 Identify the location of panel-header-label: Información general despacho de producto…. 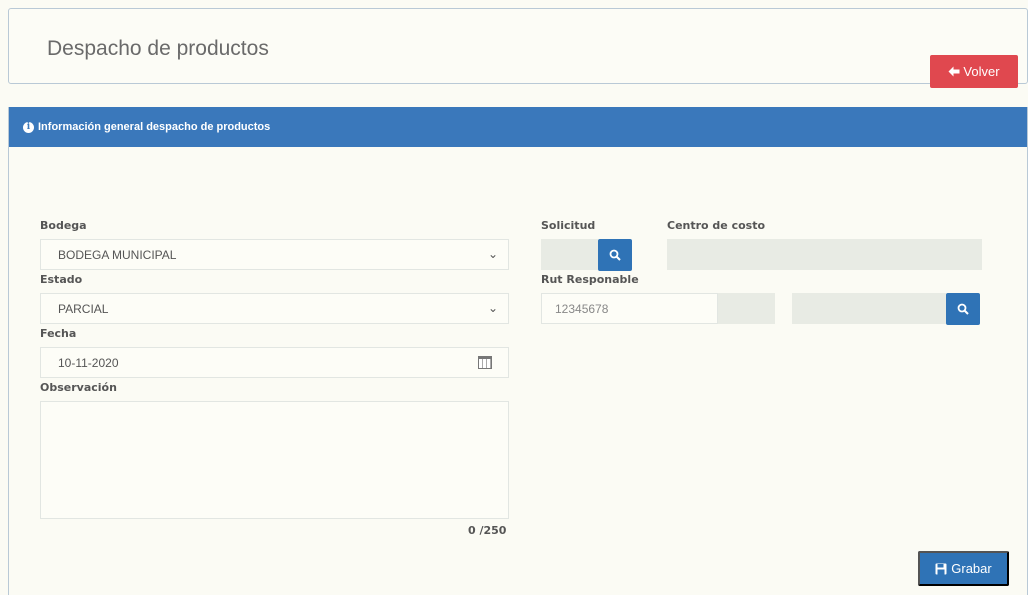
(154, 127).